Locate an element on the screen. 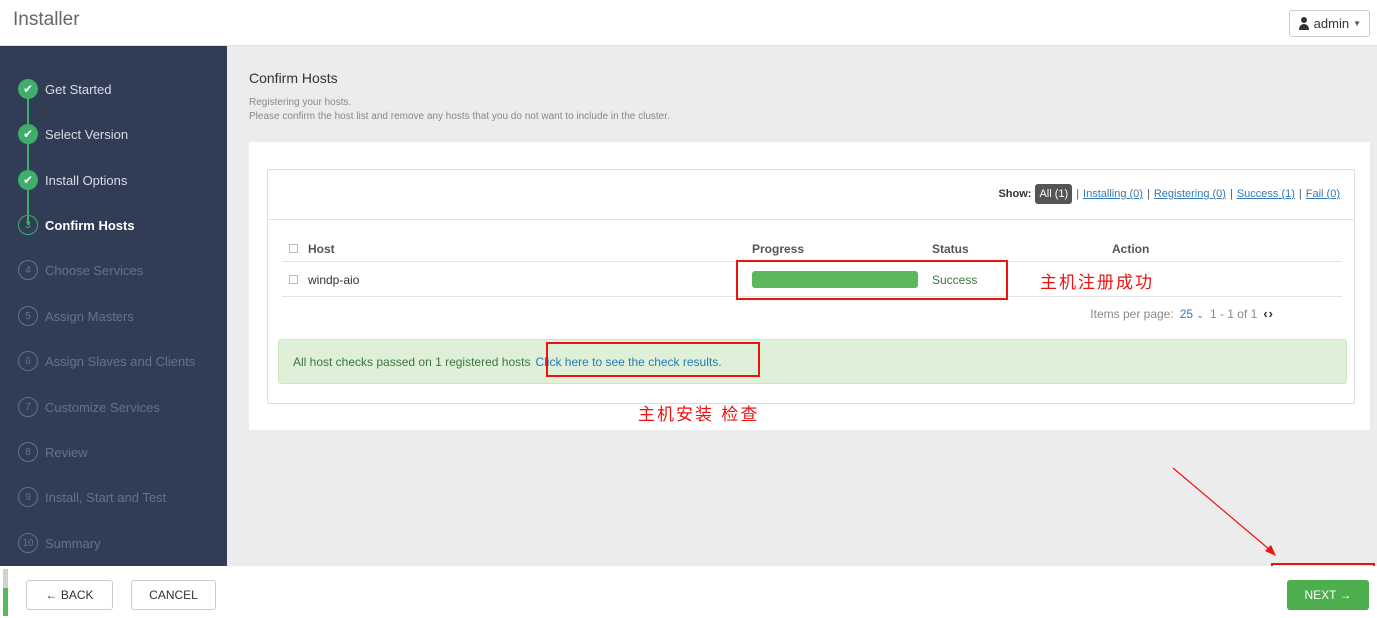 The height and width of the screenshot is (618, 1377). pagination: Items per page: 25 ⌄ 1 - 1 of 1 ‹› is located at coordinates (1182, 313).